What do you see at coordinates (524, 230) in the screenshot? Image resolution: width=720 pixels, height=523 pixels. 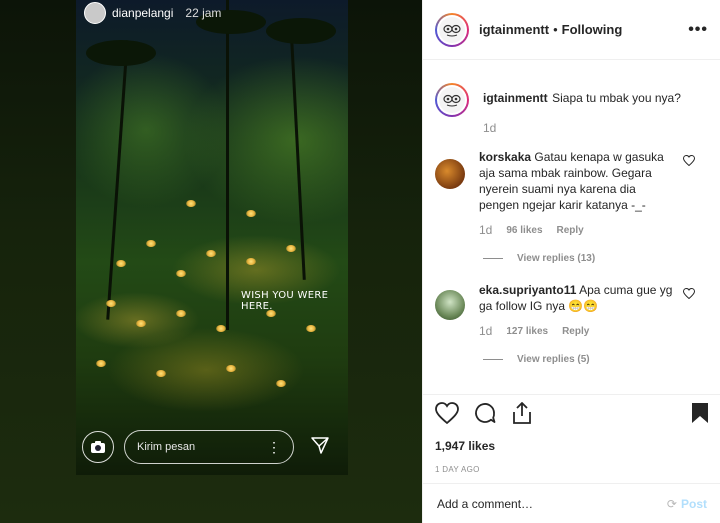 I see `comment-likes: 96 likes` at bounding box center [524, 230].